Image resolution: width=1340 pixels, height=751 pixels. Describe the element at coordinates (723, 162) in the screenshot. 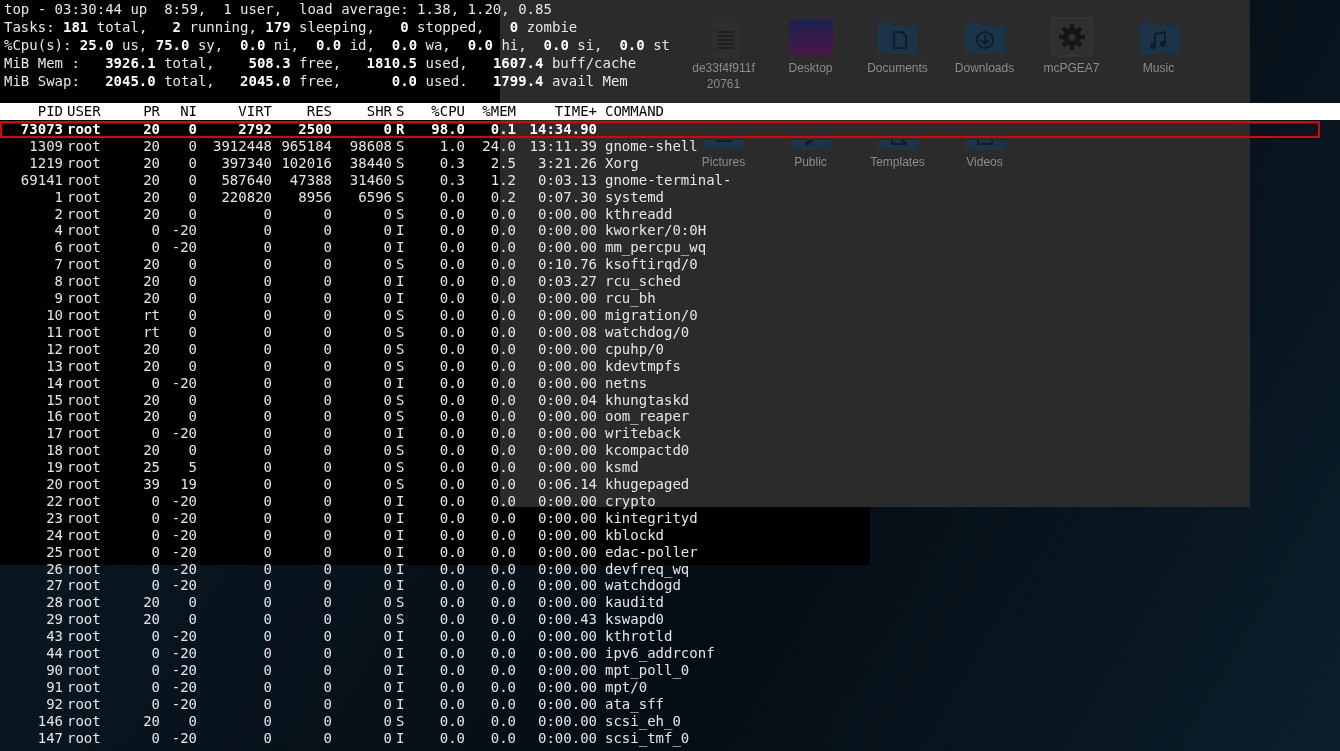

I see `file-label: Pictures` at that location.